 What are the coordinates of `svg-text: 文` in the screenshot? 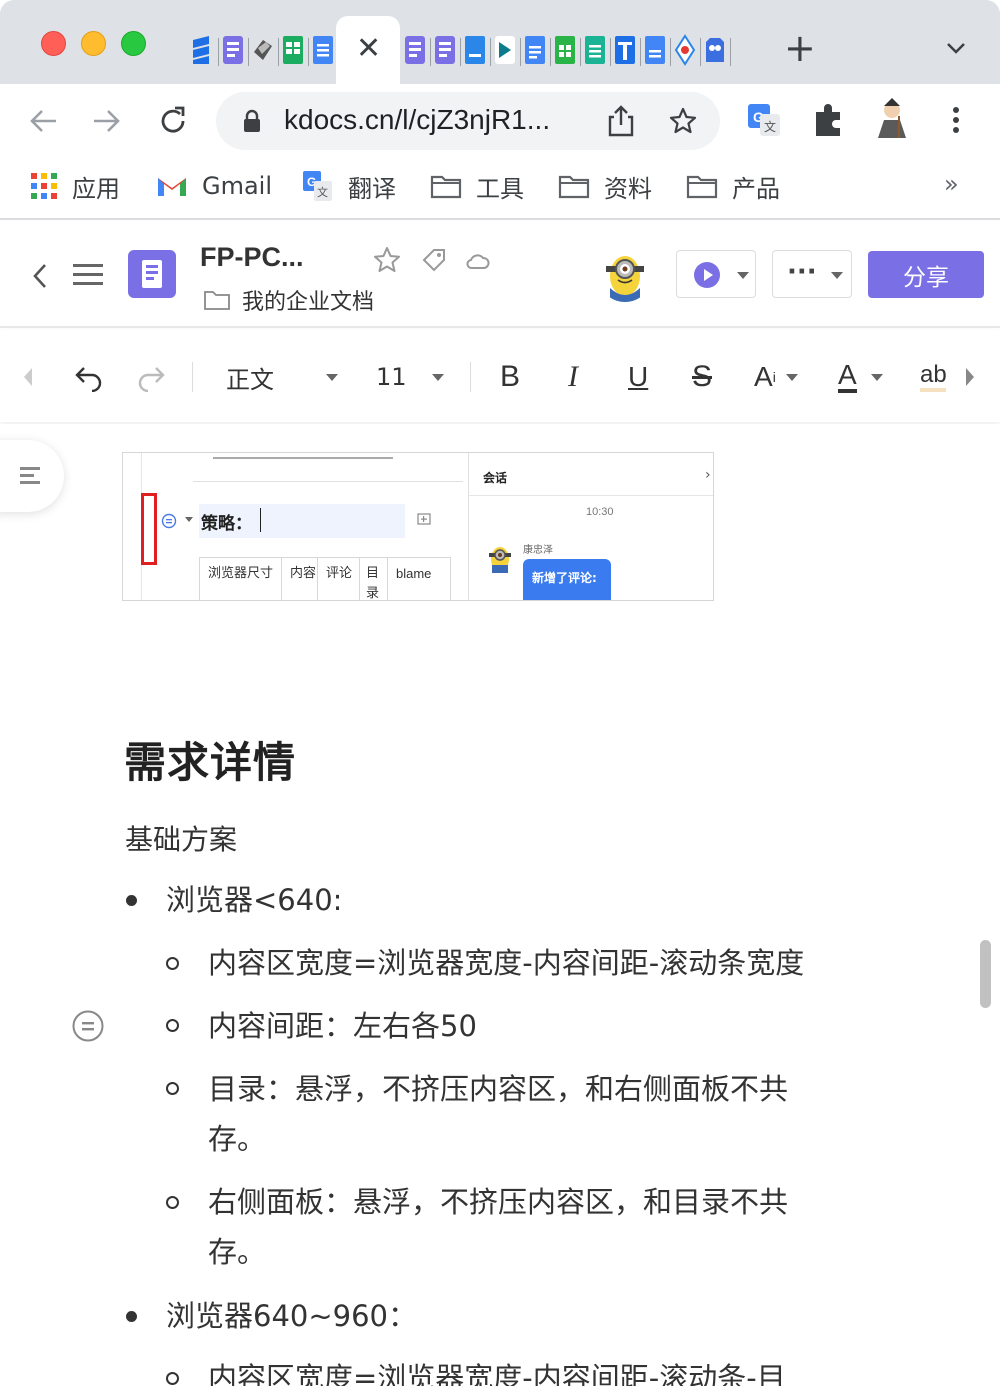 It's located at (322, 192).